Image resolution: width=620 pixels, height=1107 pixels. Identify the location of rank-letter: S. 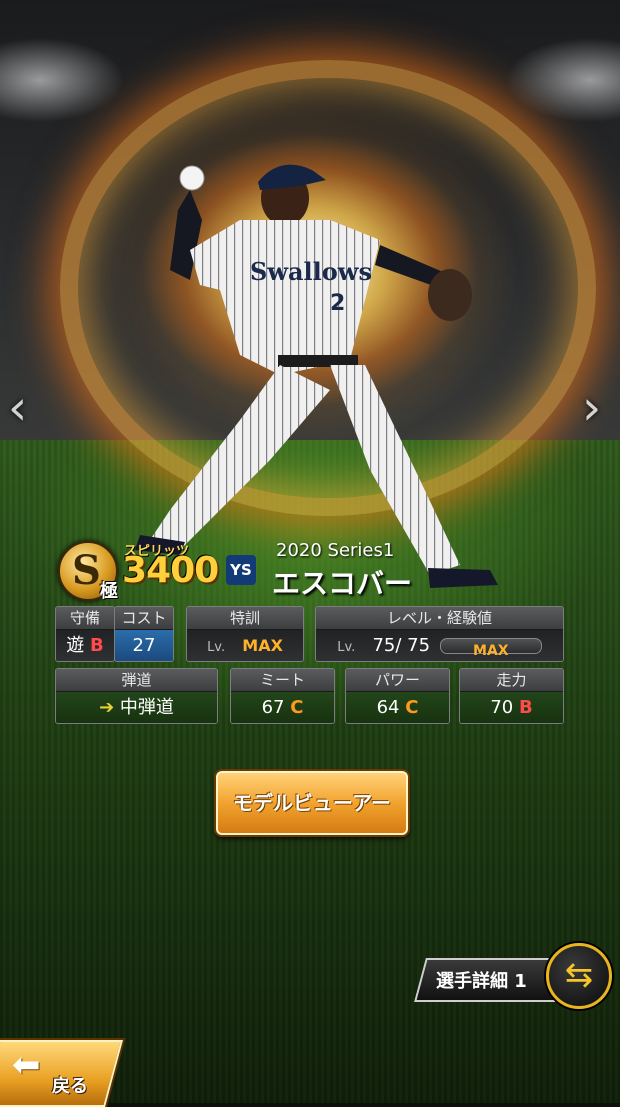
(86, 570).